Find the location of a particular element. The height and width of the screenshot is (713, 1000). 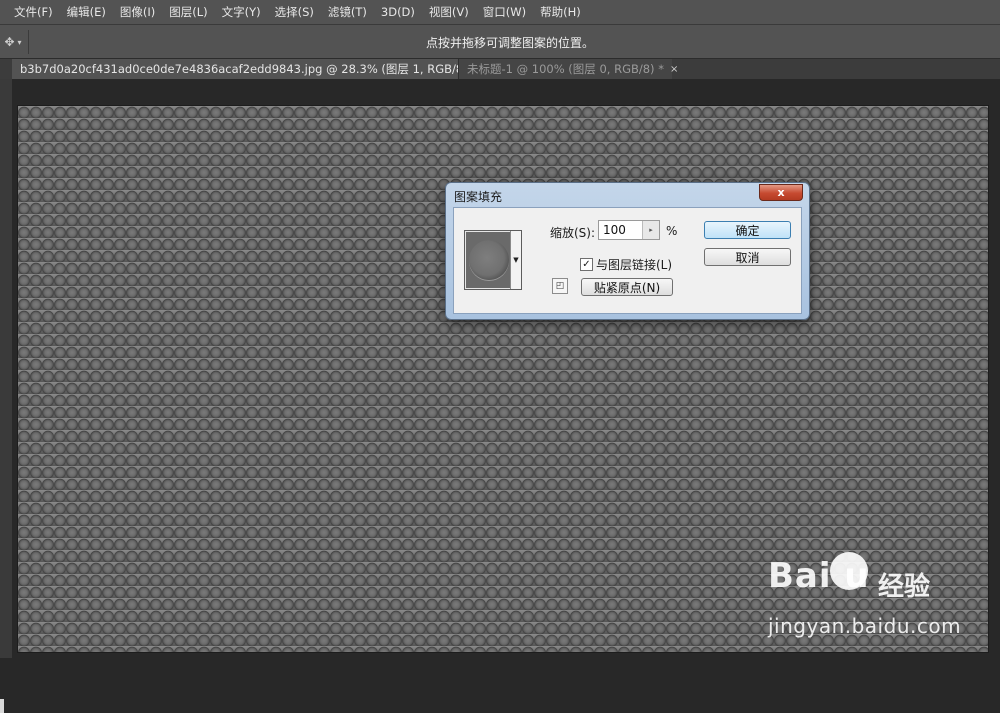

menu-window: 窗口(W) is located at coordinates (504, 12).